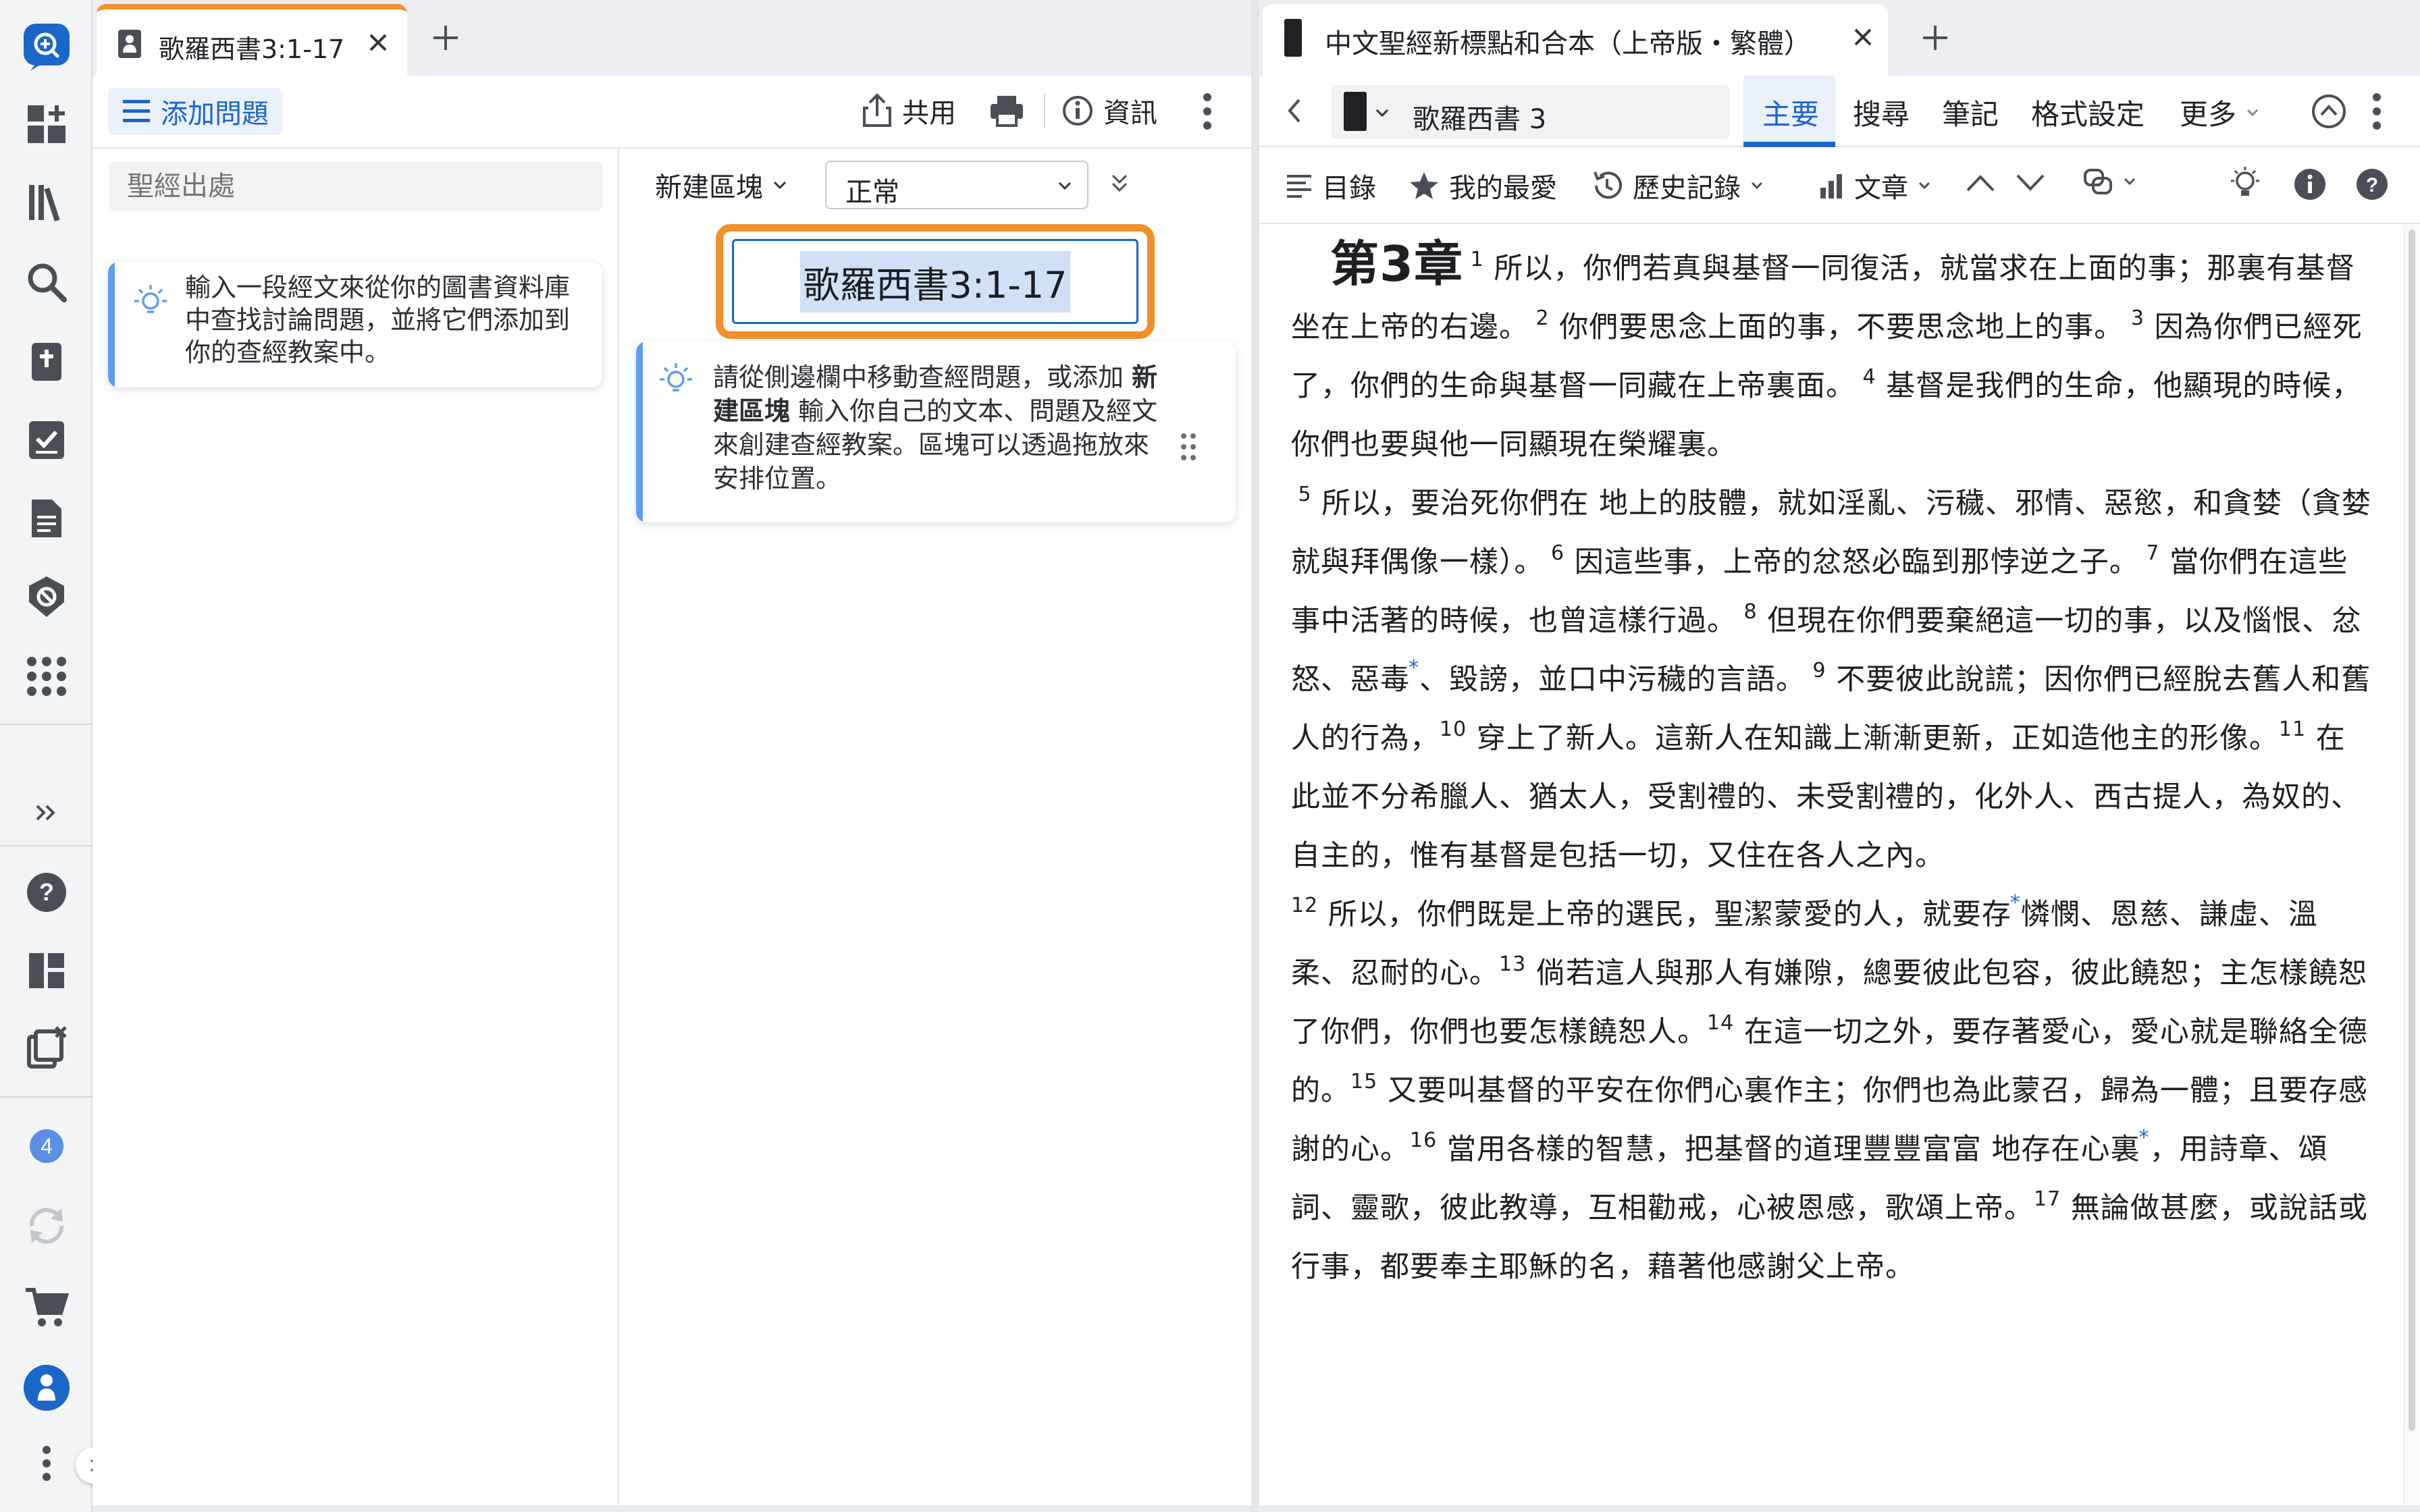  I want to click on verse-number: 17, so click(2047, 1199).